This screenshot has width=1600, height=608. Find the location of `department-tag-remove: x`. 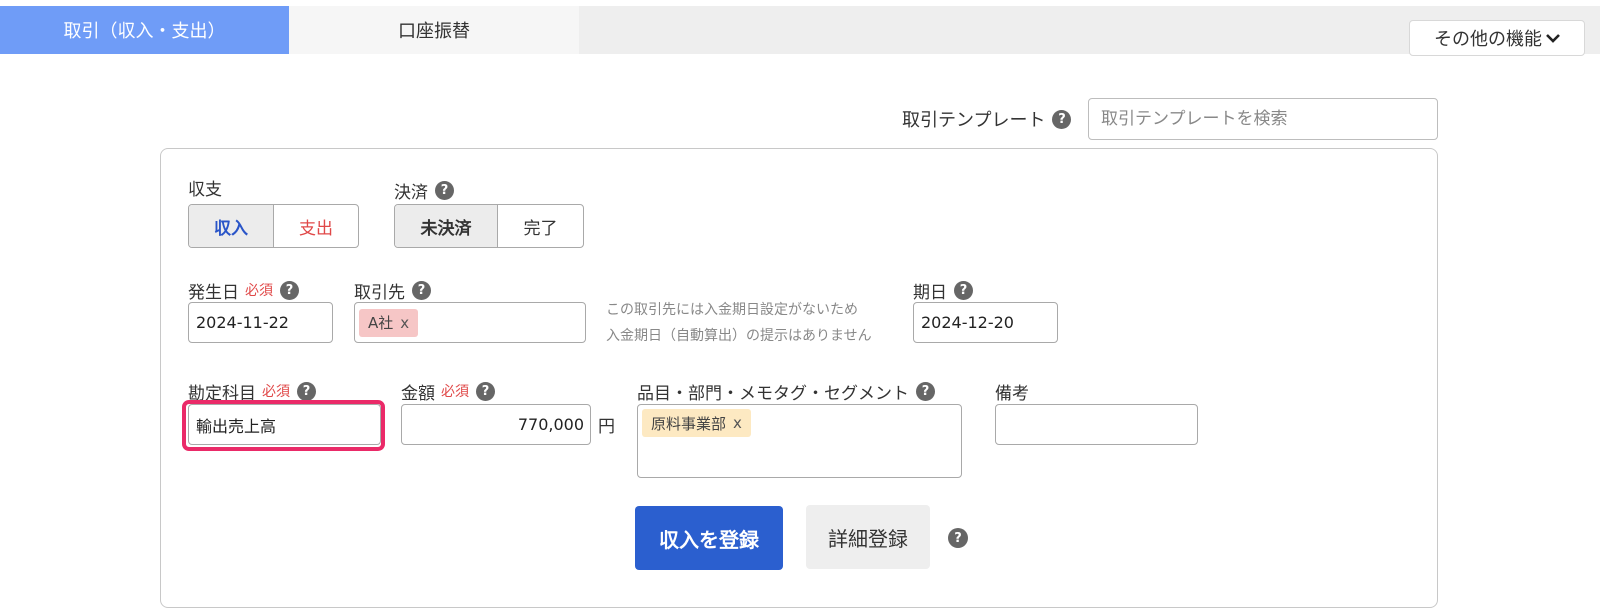

department-tag-remove: x is located at coordinates (737, 423).